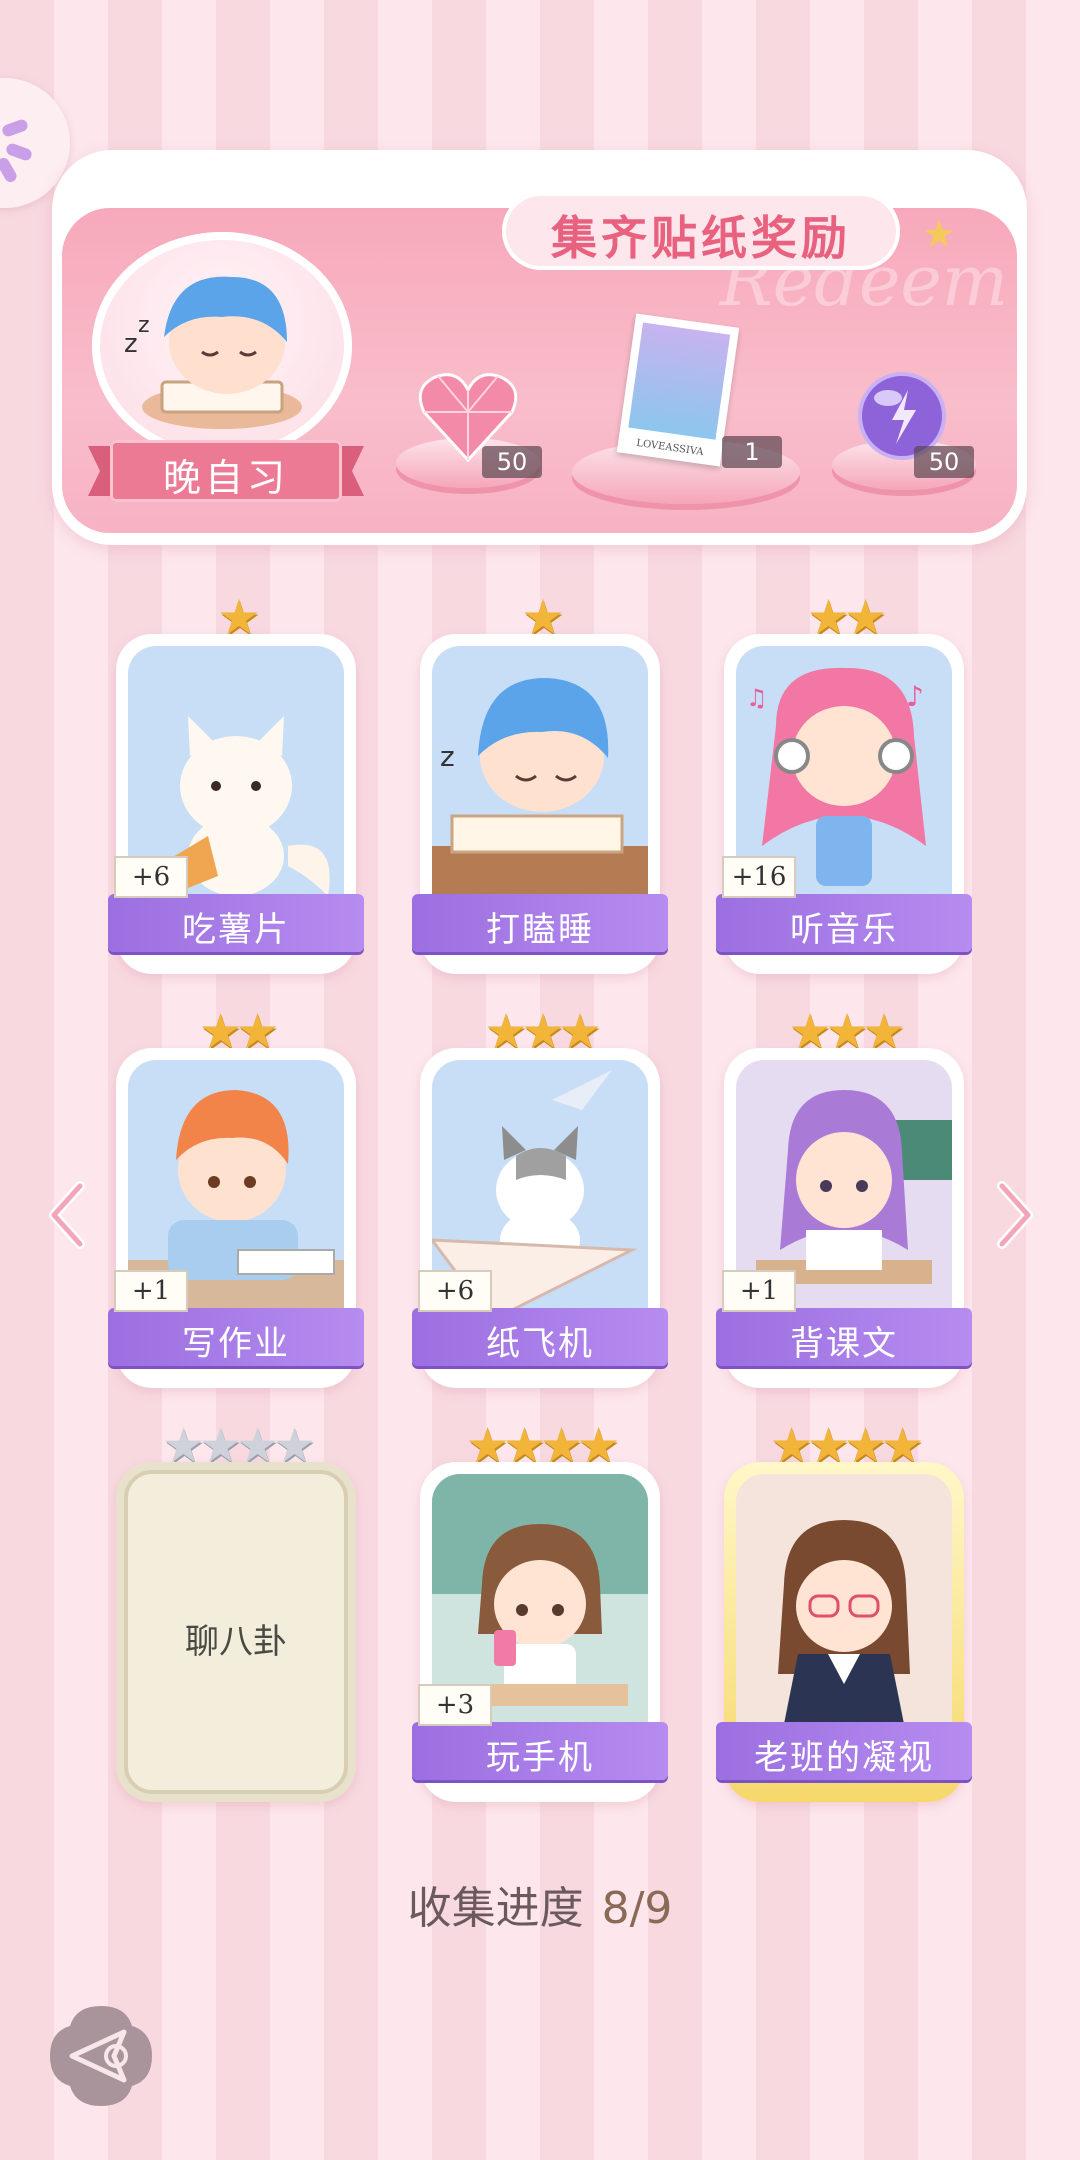 This screenshot has width=1080, height=2160. I want to click on sticker-name: 打瞌睡, so click(540, 930).